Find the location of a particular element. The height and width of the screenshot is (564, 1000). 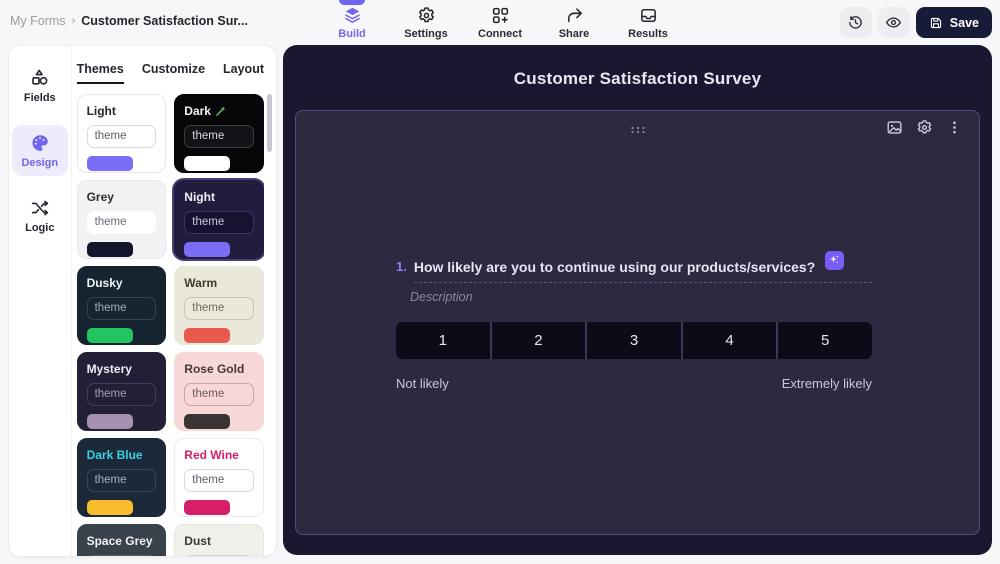

top-nav: Build Settings Connect Share Results is located at coordinates (500, 20).